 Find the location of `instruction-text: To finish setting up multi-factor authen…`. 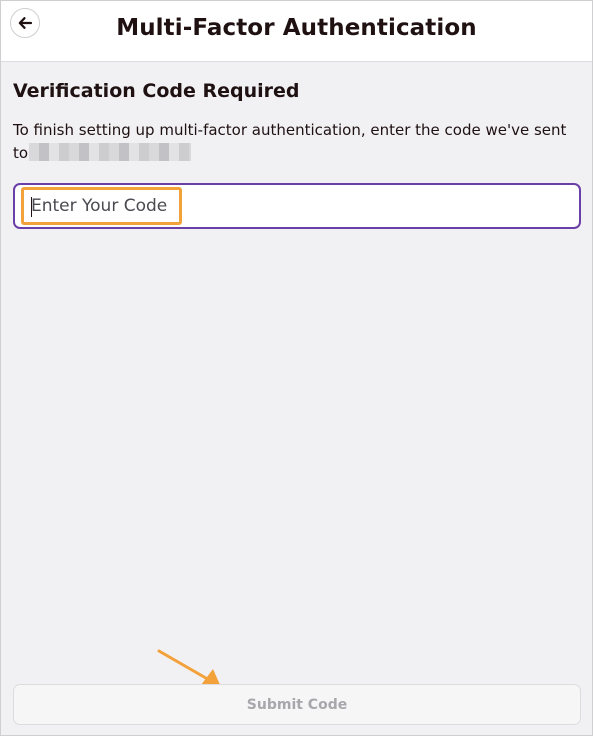

instruction-text: To finish setting up multi-factor authen… is located at coordinates (298, 142).